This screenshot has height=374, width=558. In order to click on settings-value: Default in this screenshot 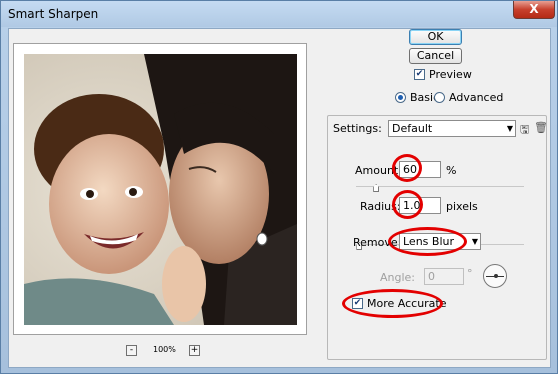, I will do `click(412, 128)`.